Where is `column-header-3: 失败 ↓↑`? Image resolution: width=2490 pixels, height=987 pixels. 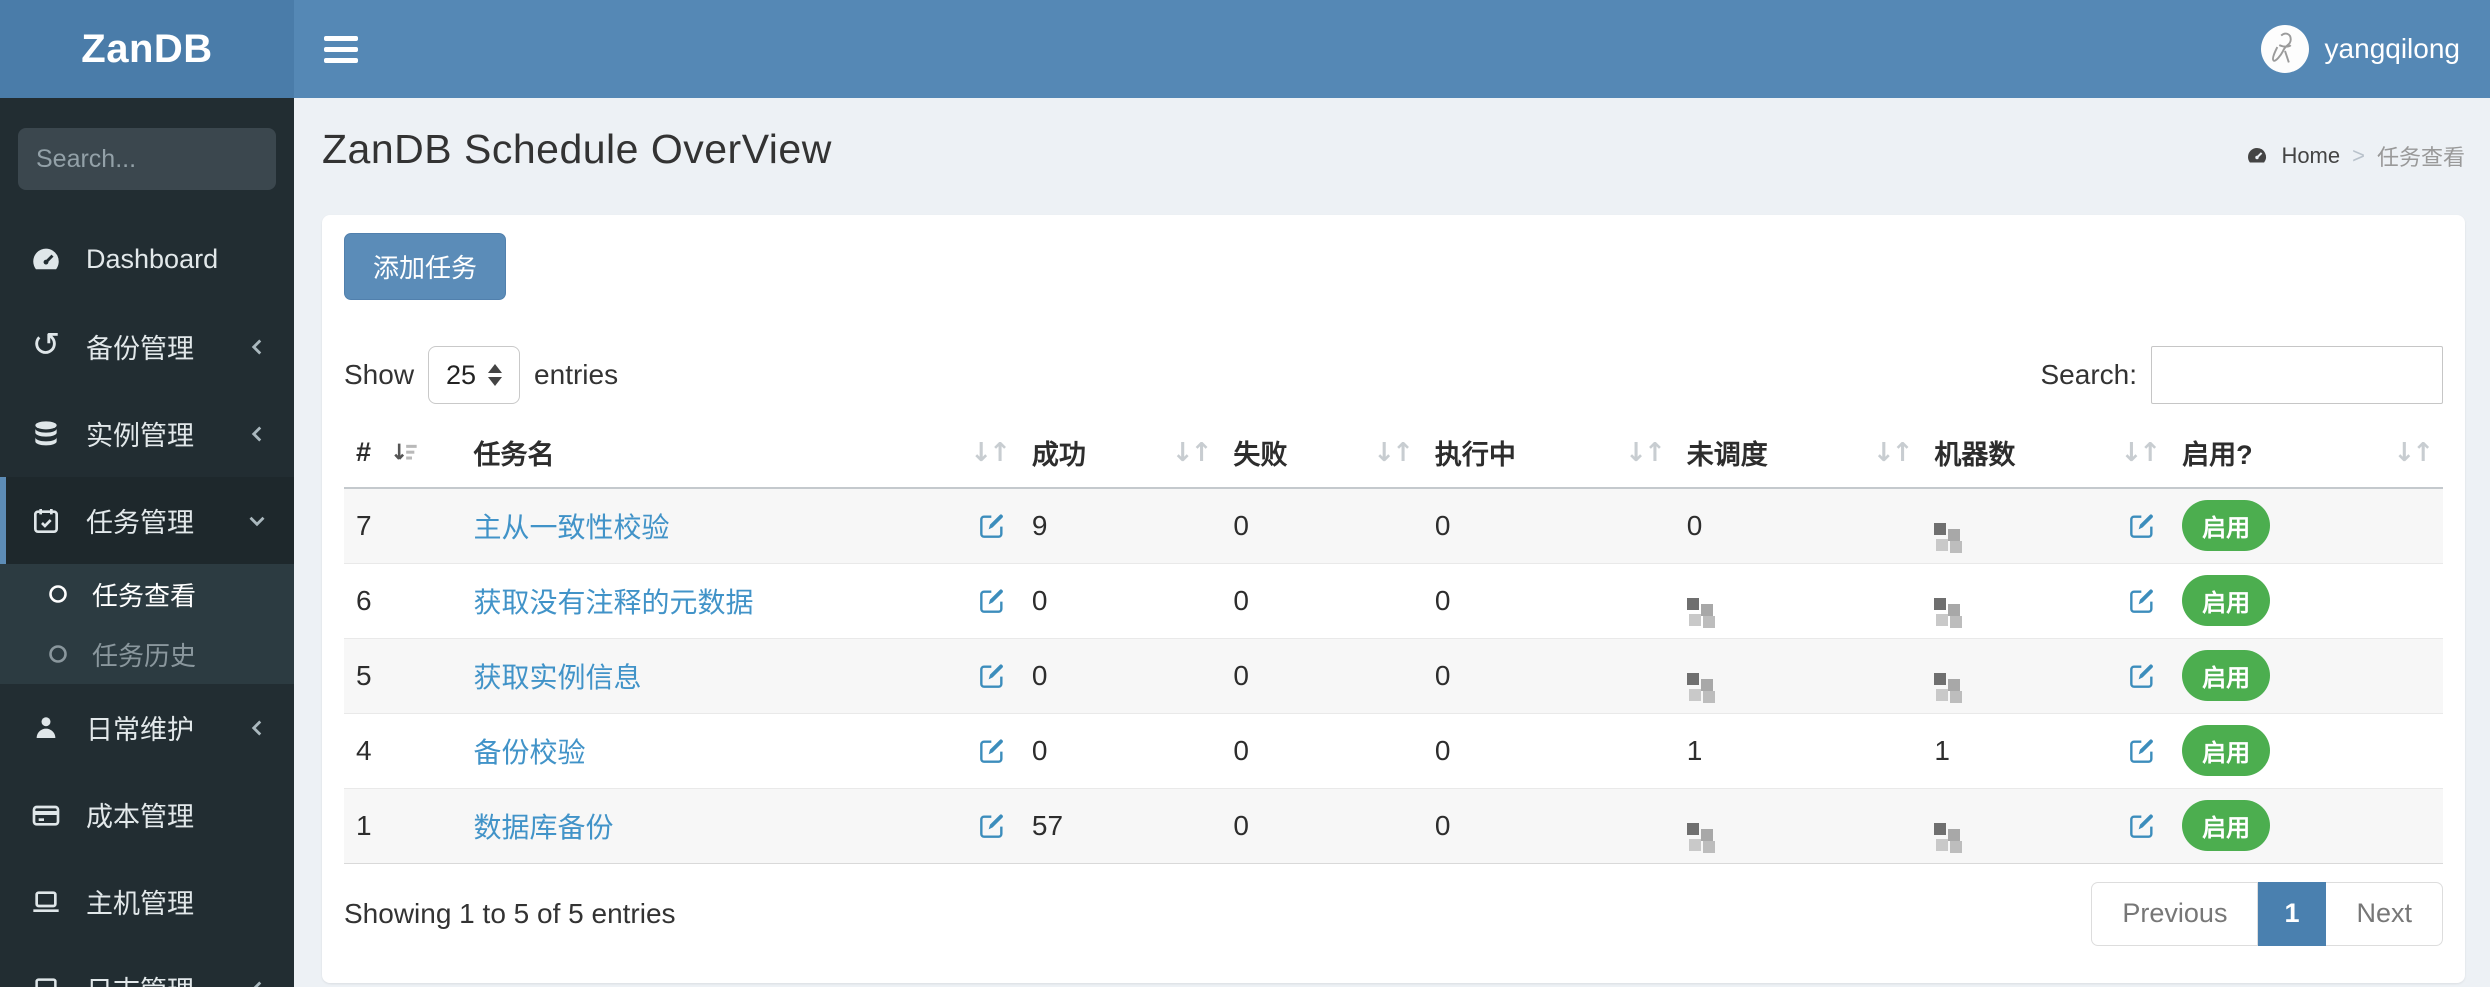 column-header-3: 失败 ↓↑ is located at coordinates (1322, 453).